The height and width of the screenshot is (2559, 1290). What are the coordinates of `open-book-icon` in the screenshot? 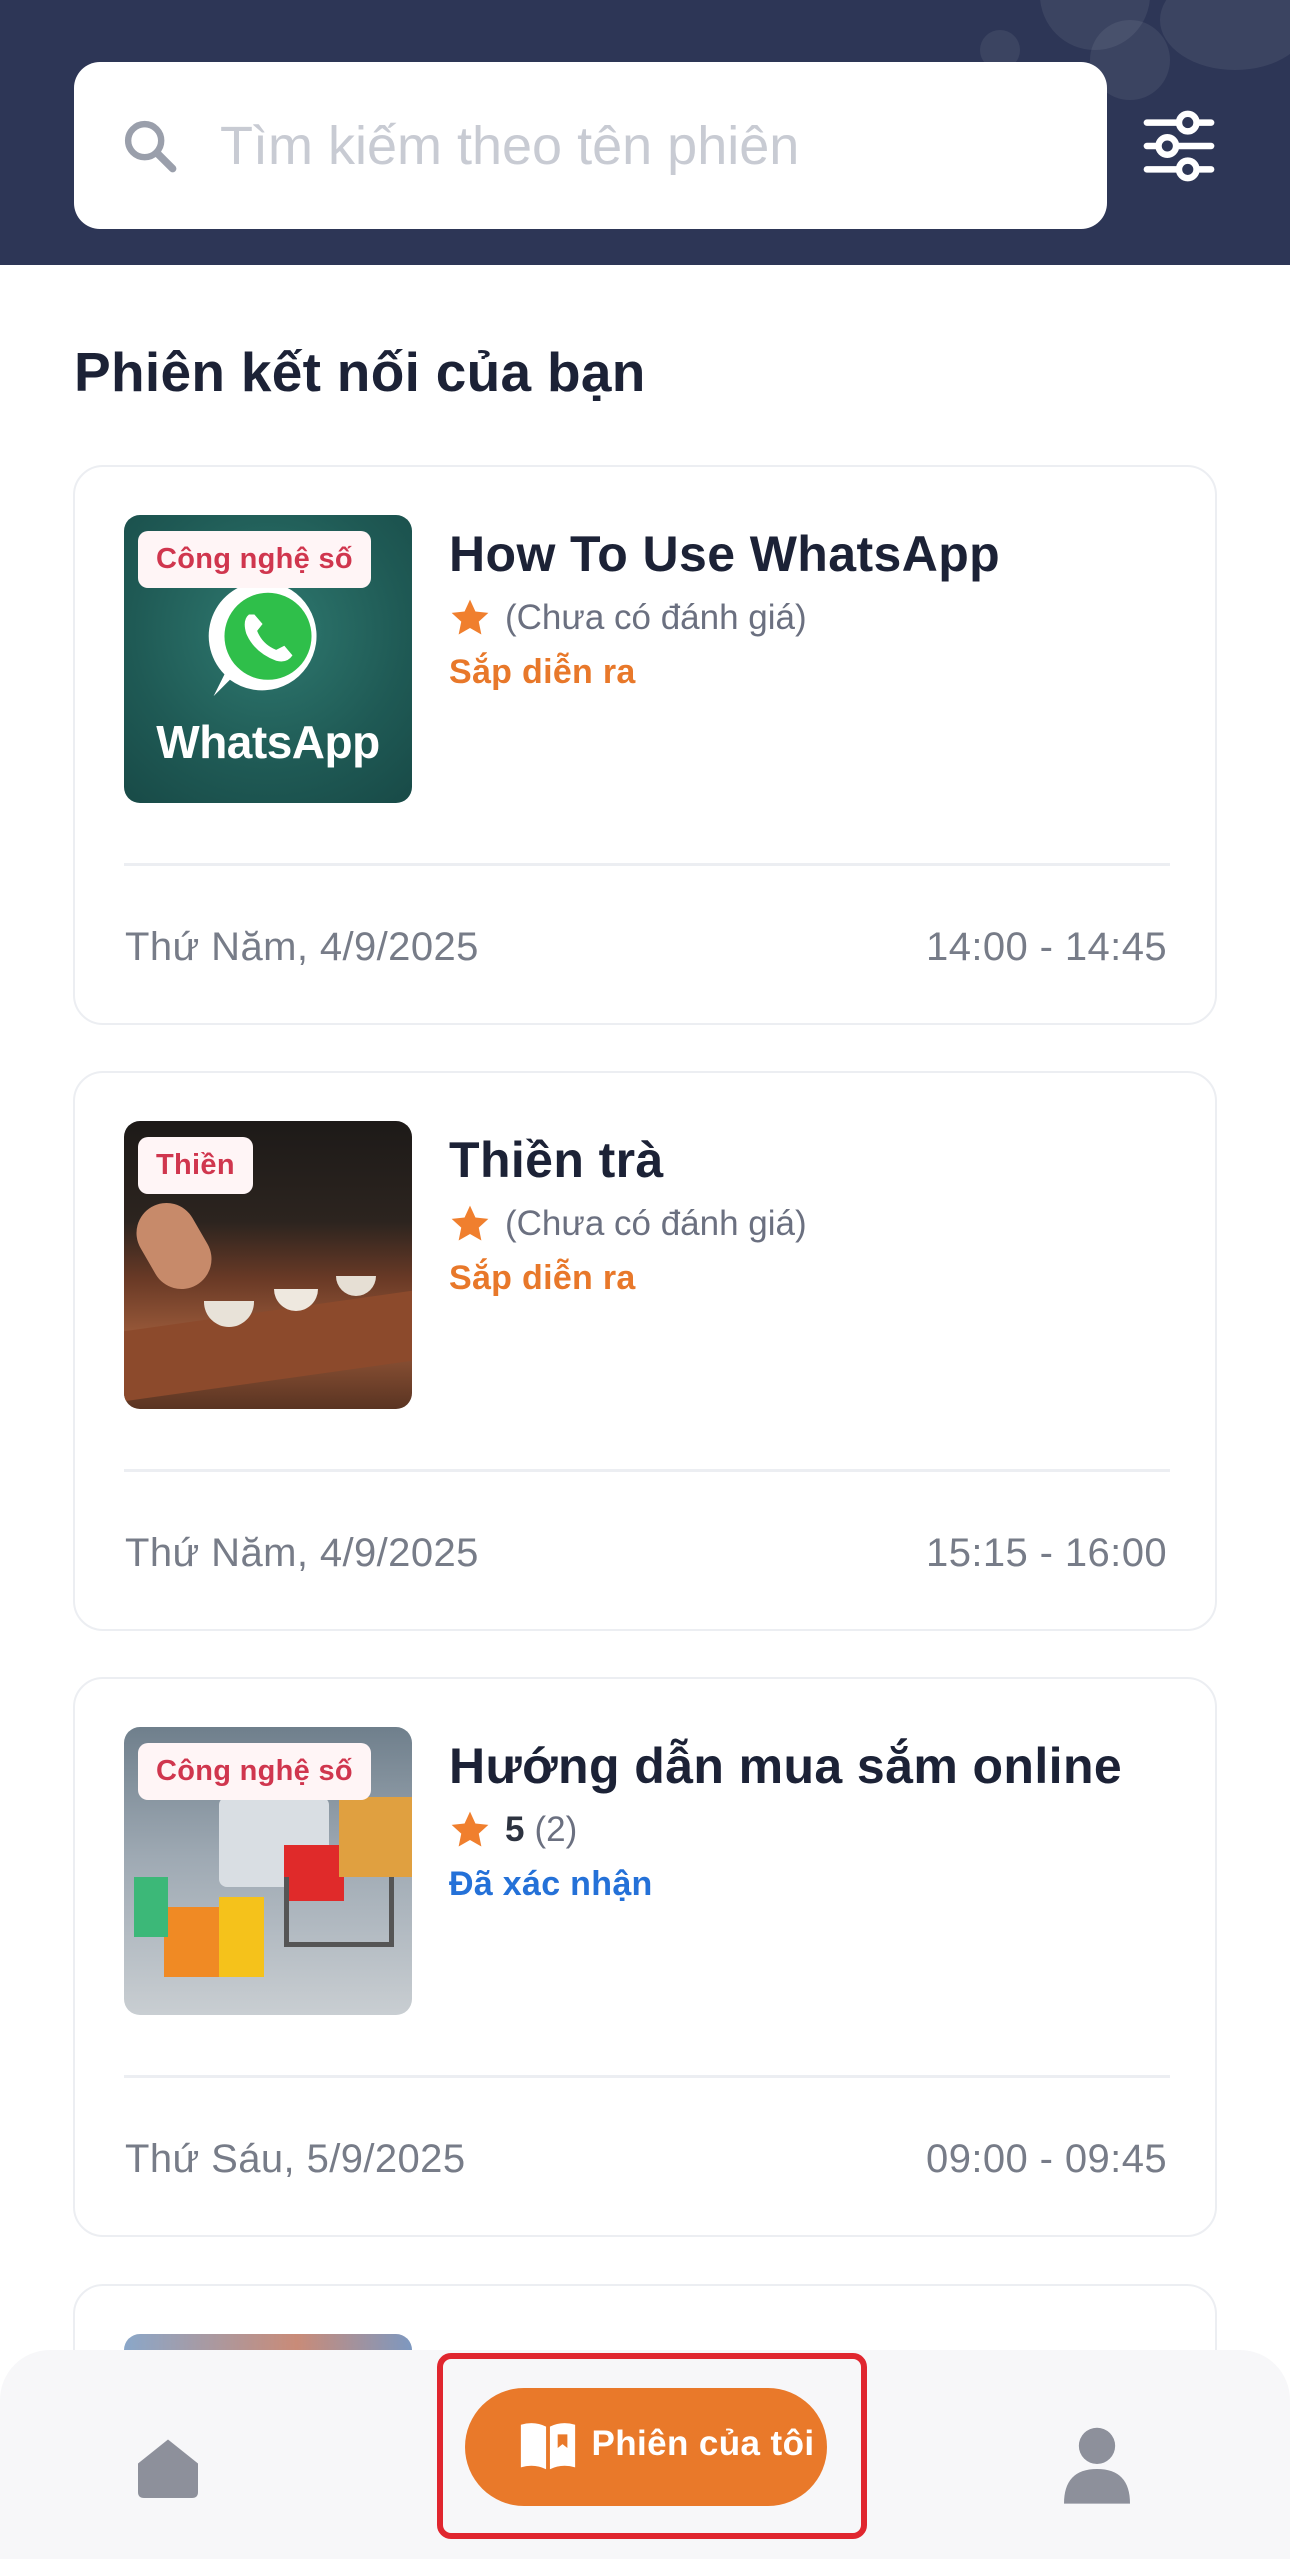 It's located at (548, 2446).